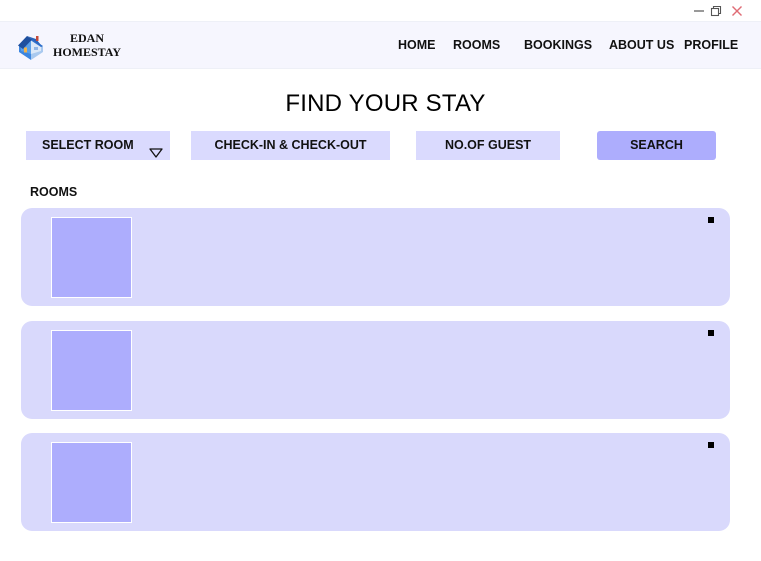 The image size is (761, 561). I want to click on search-button: SEARCH, so click(656, 145).